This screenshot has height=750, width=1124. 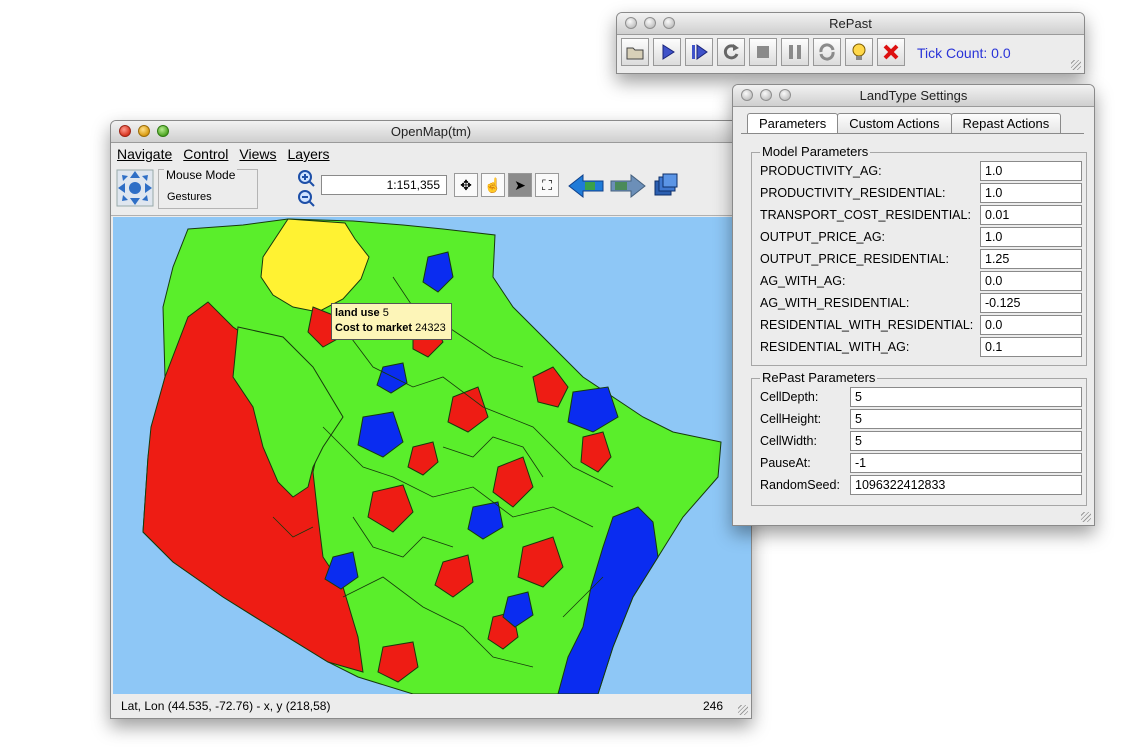 What do you see at coordinates (795, 52) in the screenshot?
I see `pause-button` at bounding box center [795, 52].